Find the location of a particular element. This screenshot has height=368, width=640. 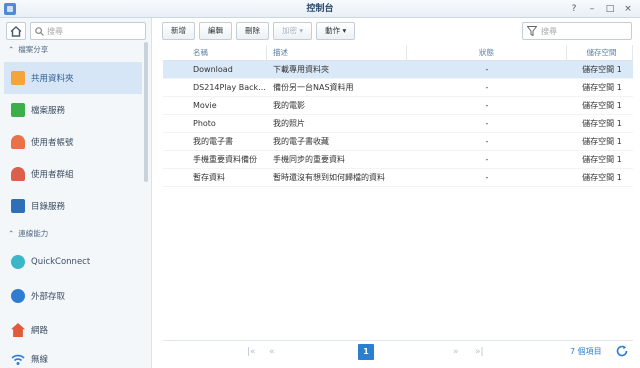

table-row: Download 下載專用資料夾 - 儲存空間 1 is located at coordinates (398, 70).